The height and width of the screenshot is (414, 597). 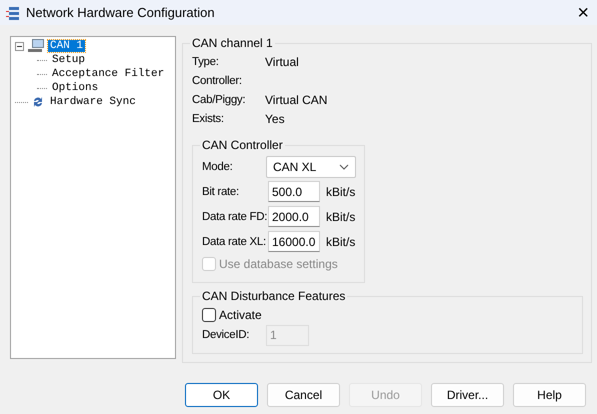 What do you see at coordinates (240, 315) in the screenshot?
I see `checkbox-label: Activate` at bounding box center [240, 315].